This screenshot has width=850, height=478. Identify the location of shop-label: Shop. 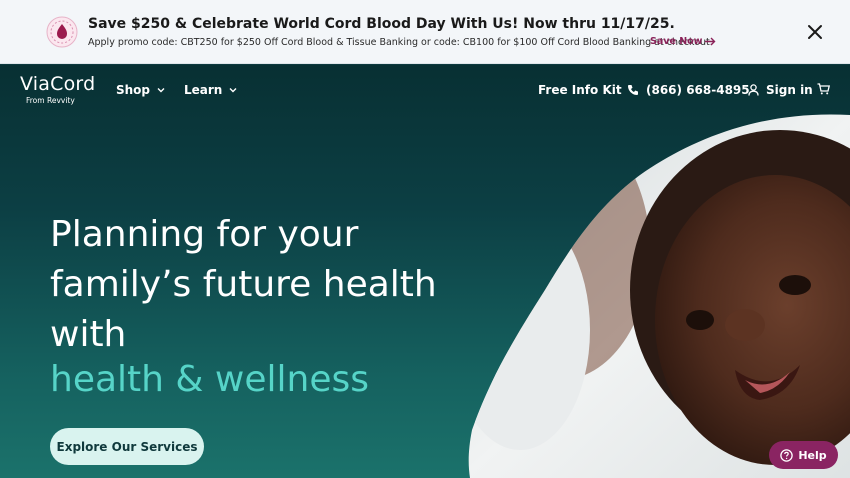
(133, 90).